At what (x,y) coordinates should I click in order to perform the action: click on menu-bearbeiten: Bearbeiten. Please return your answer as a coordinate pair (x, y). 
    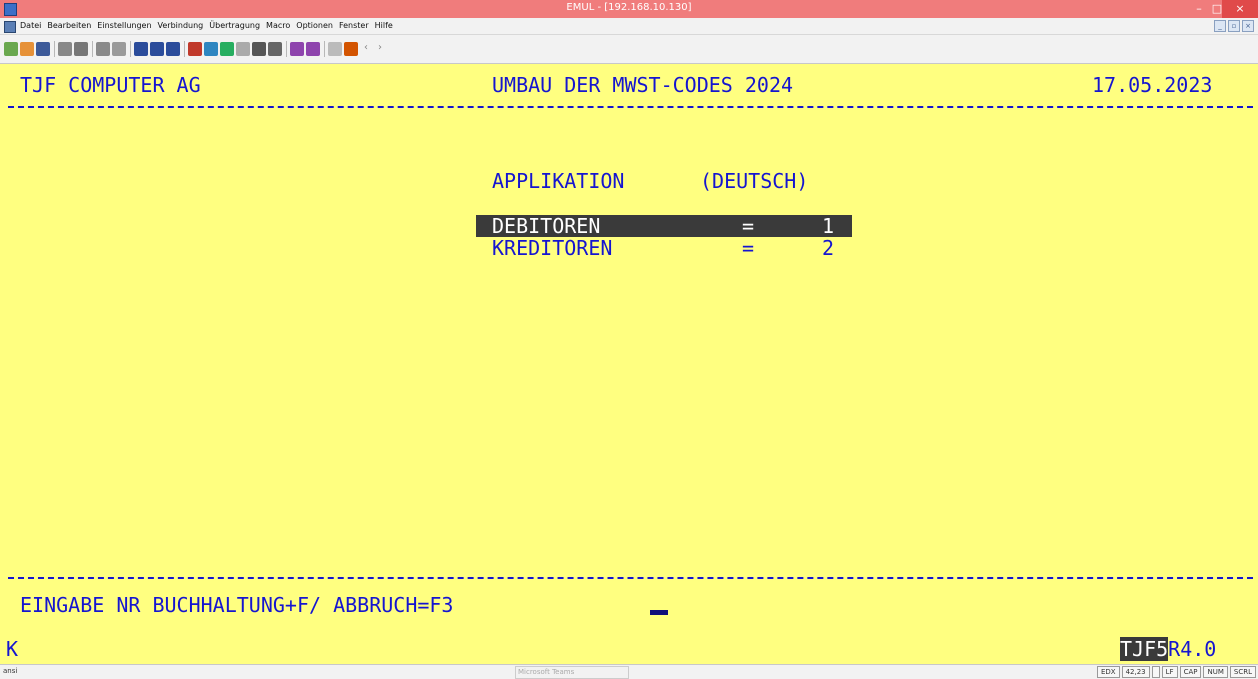
    Looking at the image, I should click on (69, 25).